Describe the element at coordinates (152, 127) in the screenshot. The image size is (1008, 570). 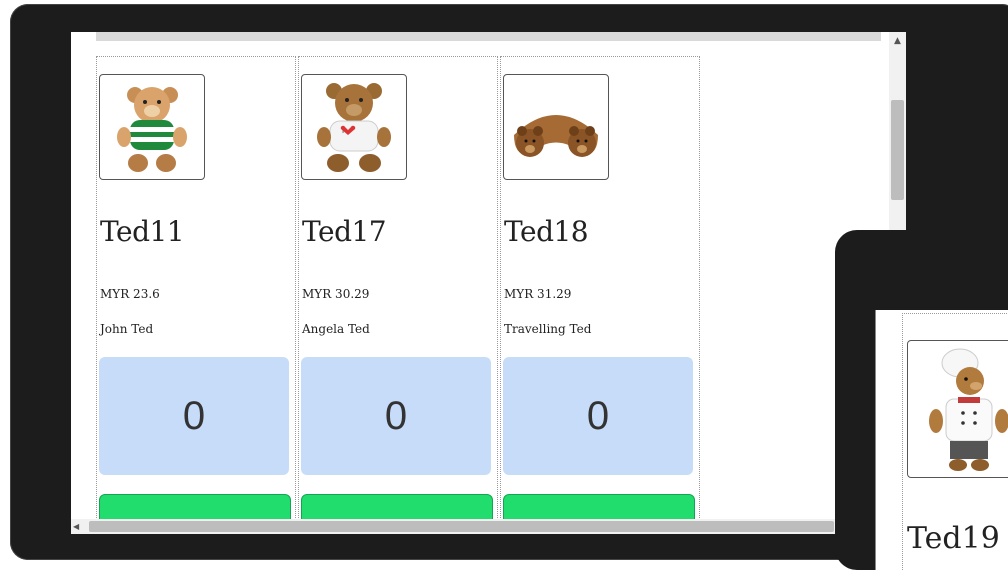
I see `product-image-ted11` at that location.